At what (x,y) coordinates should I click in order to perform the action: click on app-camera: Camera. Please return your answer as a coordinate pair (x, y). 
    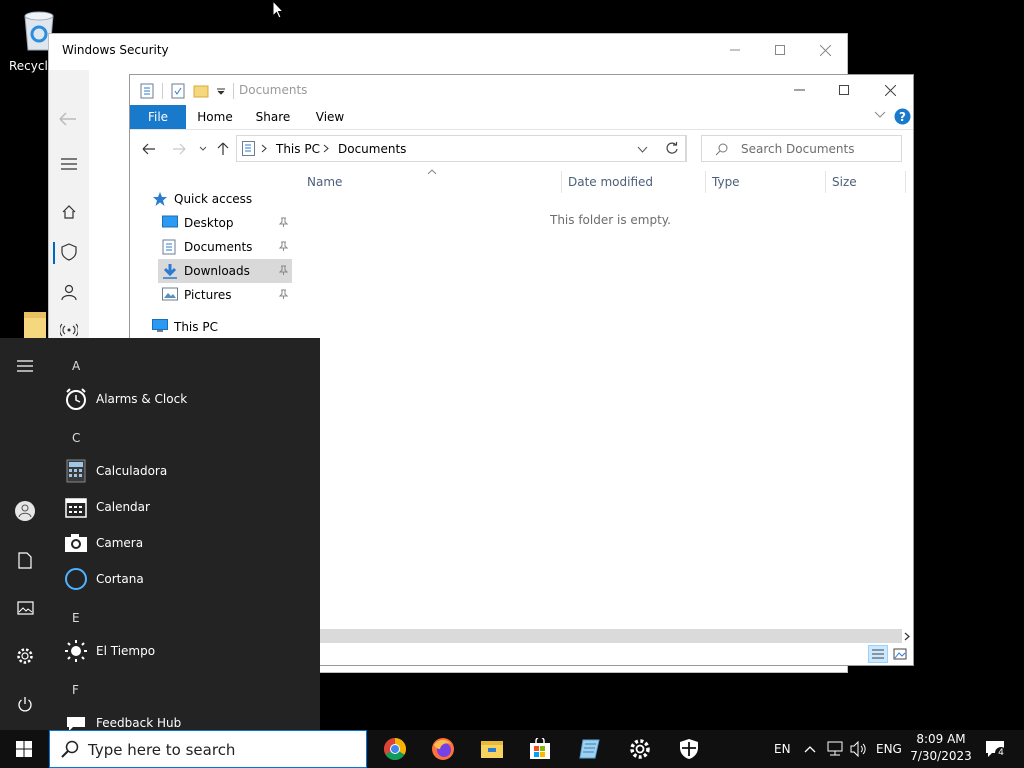
    Looking at the image, I should click on (103, 543).